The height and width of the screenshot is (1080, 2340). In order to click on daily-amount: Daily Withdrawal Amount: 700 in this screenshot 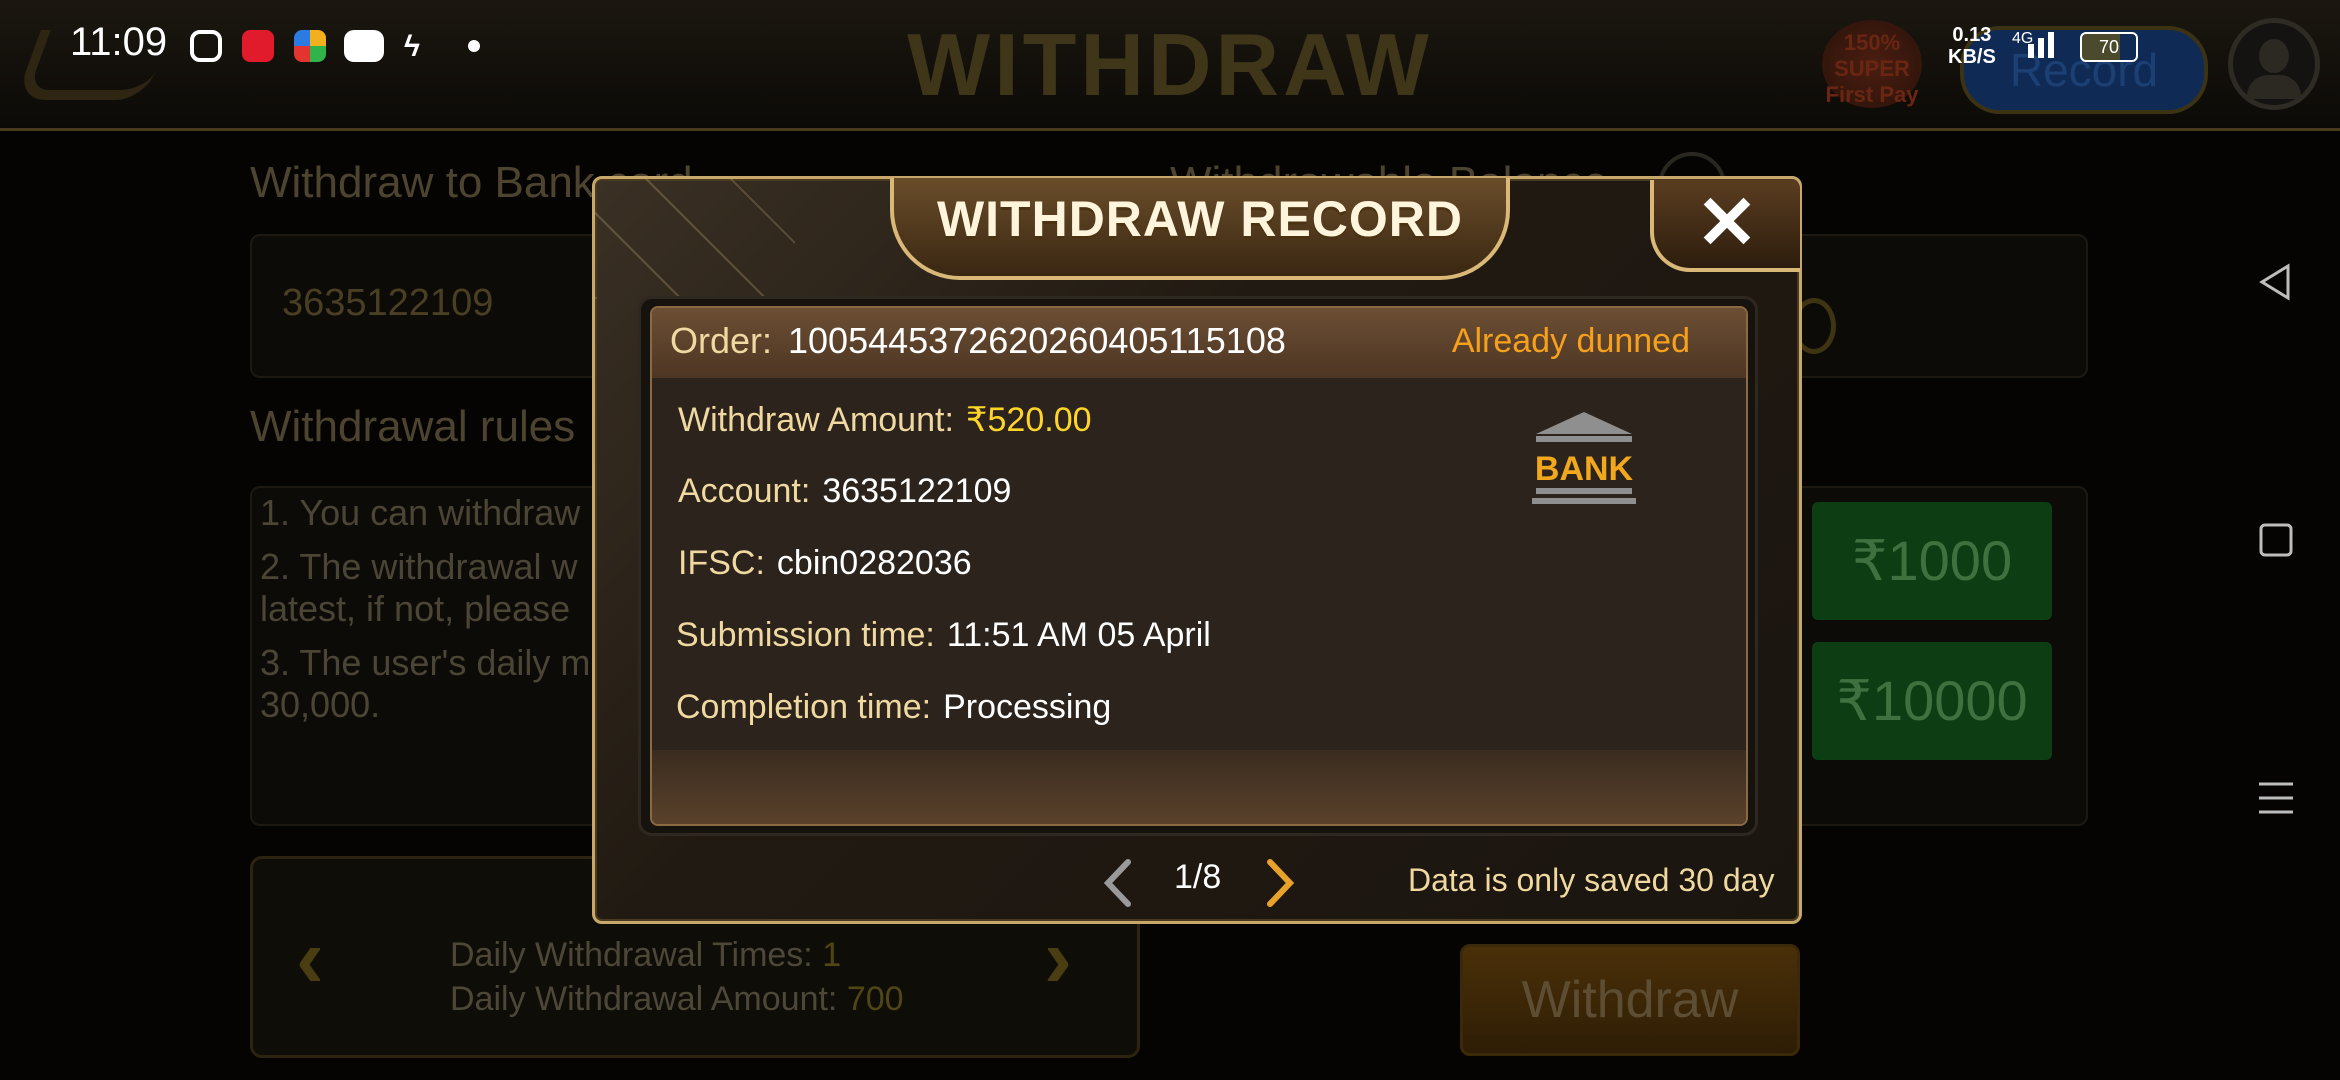, I will do `click(677, 999)`.